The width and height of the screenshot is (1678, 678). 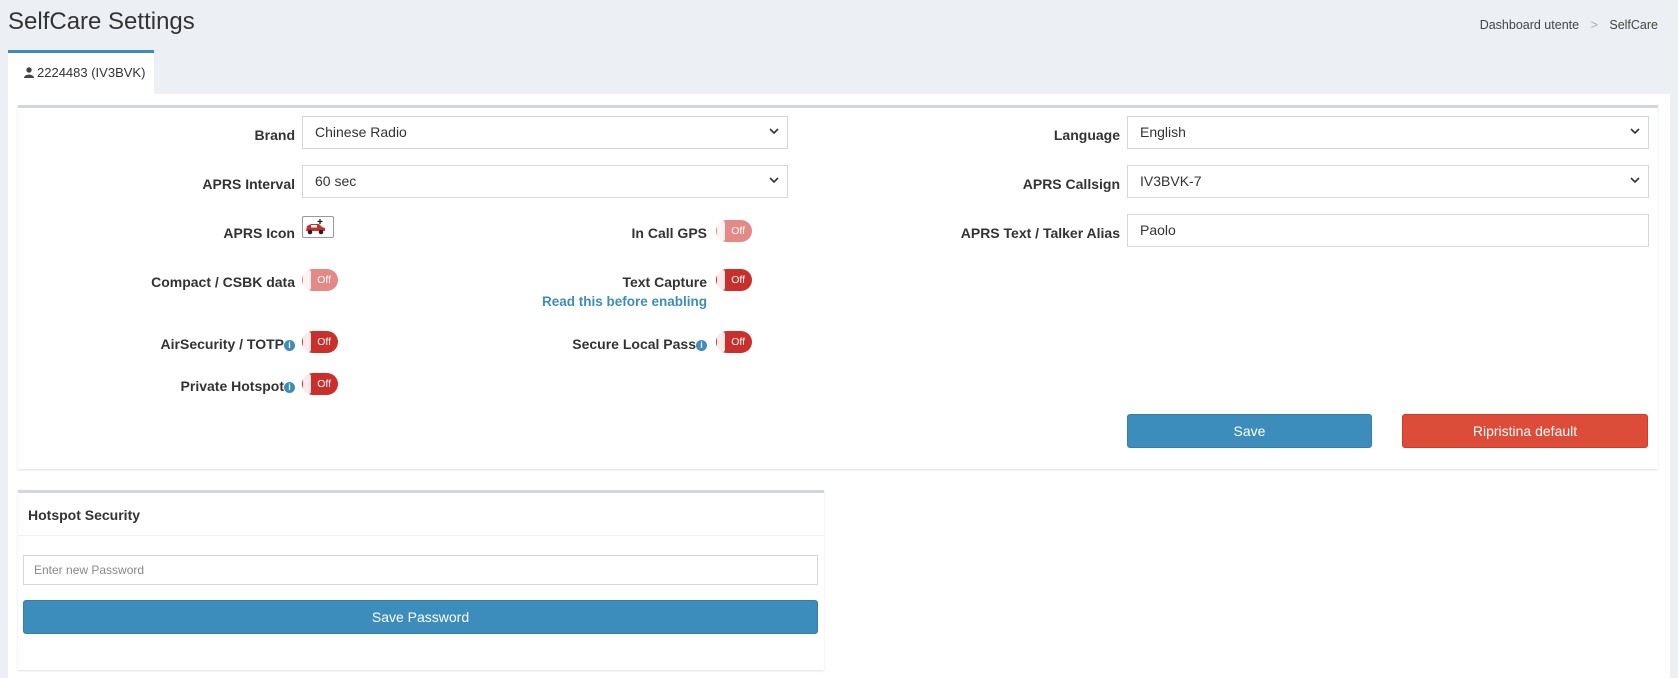 I want to click on text-capture-state: Off, so click(x=738, y=280).